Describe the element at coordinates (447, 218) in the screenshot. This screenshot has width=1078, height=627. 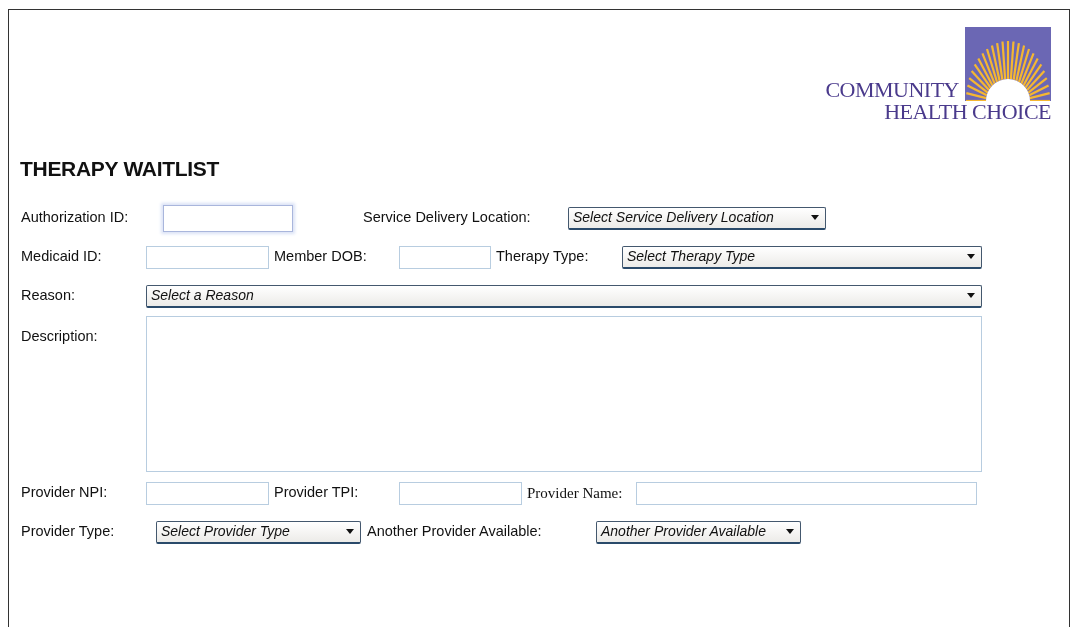
I see `field-label: Service Delivery Location:` at that location.